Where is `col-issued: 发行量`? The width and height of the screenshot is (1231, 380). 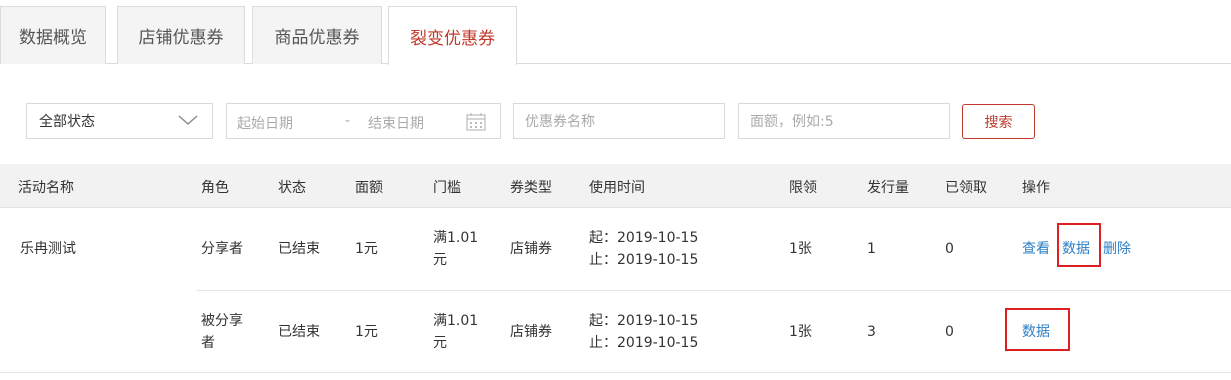 col-issued: 发行量 is located at coordinates (888, 188).